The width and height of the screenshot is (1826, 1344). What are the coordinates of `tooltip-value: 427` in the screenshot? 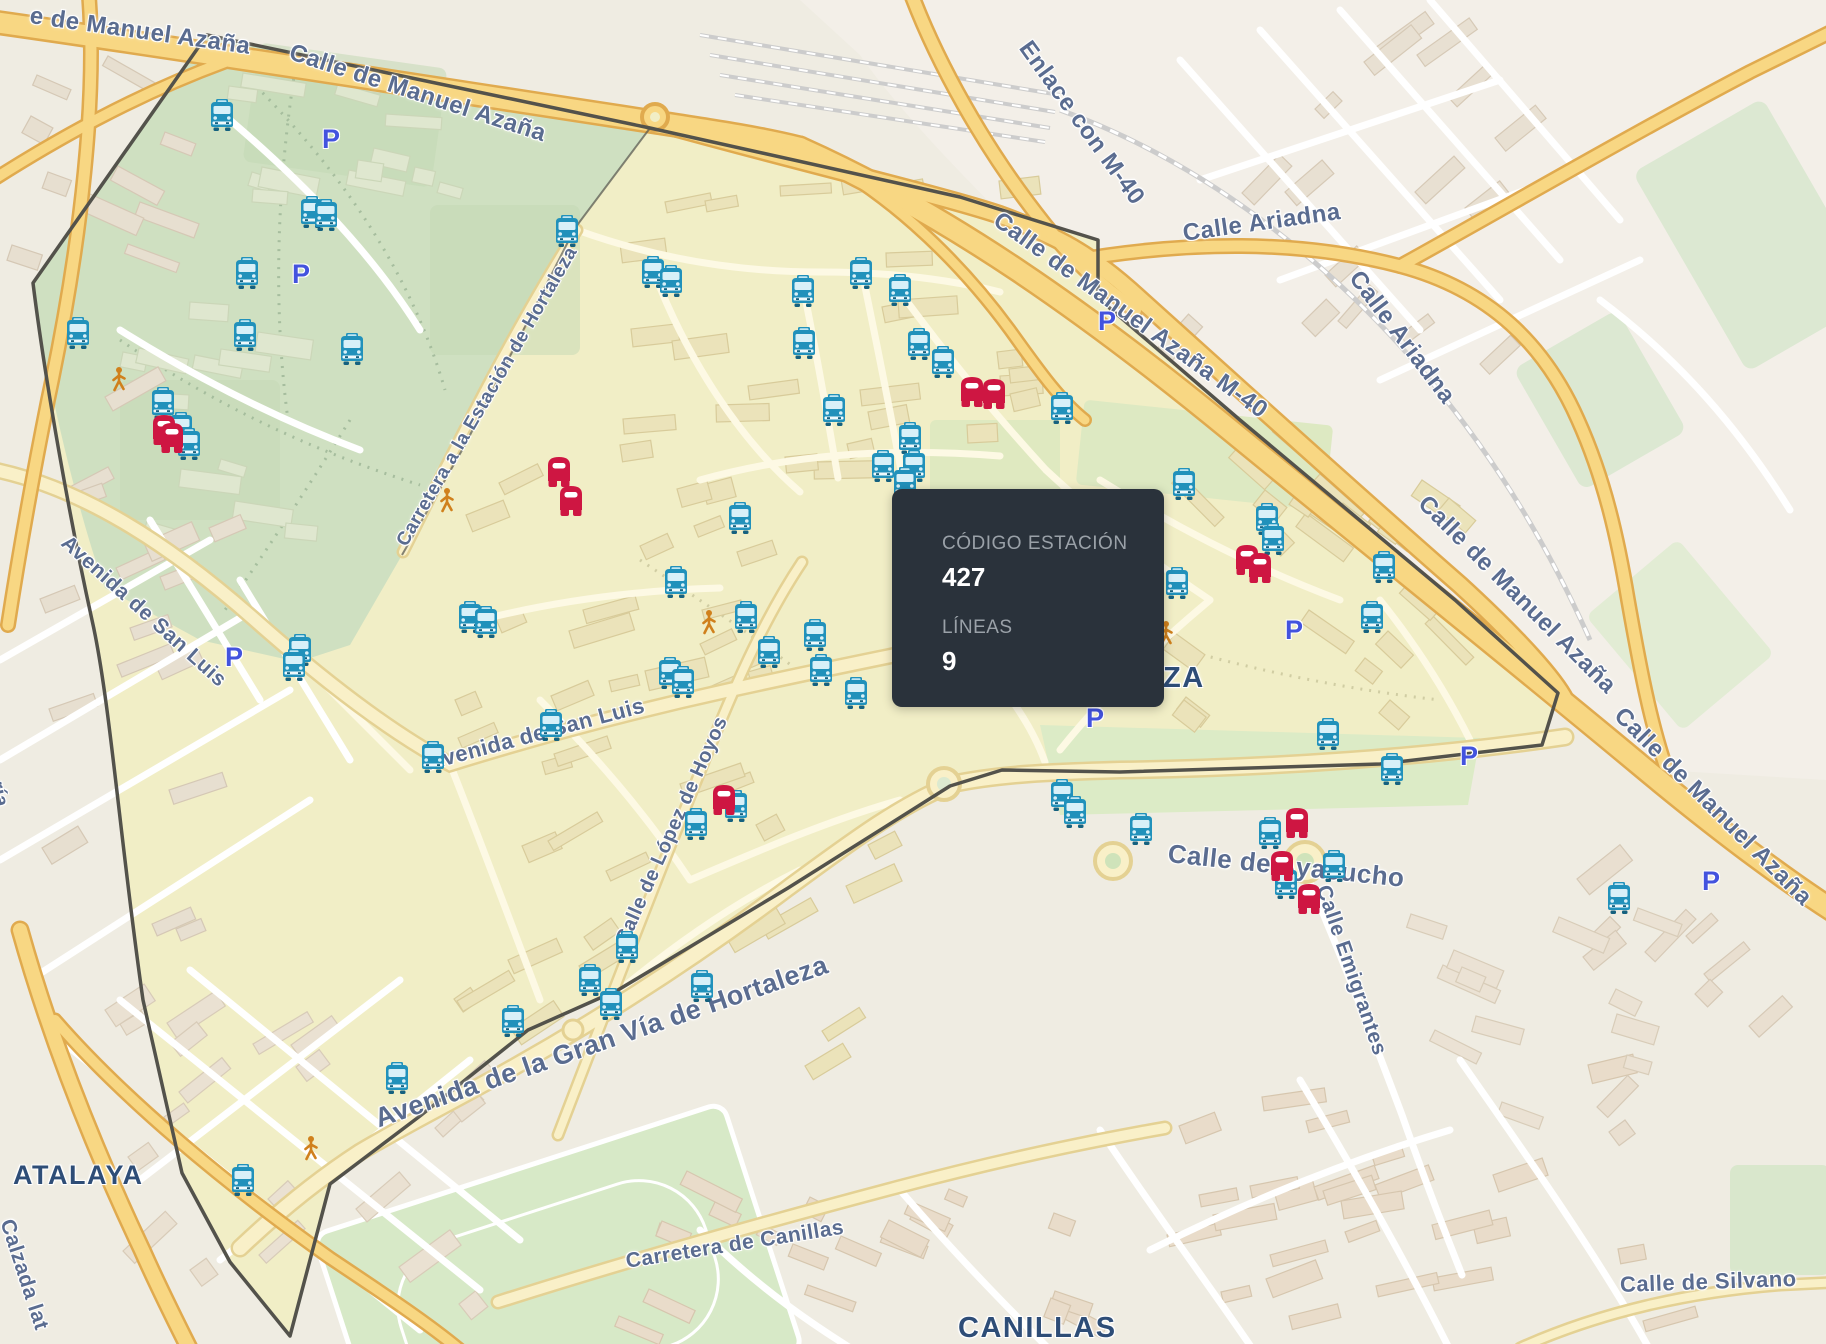 It's located at (964, 577).